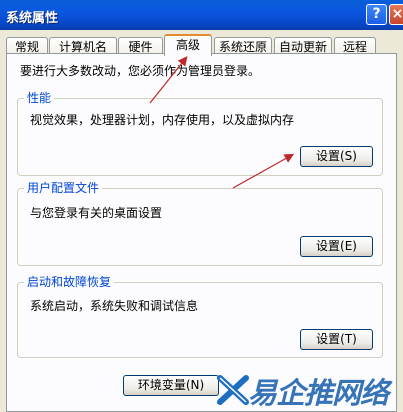 The width and height of the screenshot is (403, 412). What do you see at coordinates (96, 213) in the screenshot?
I see `user-profiles-description: 与您登录有关的桌面设置` at bounding box center [96, 213].